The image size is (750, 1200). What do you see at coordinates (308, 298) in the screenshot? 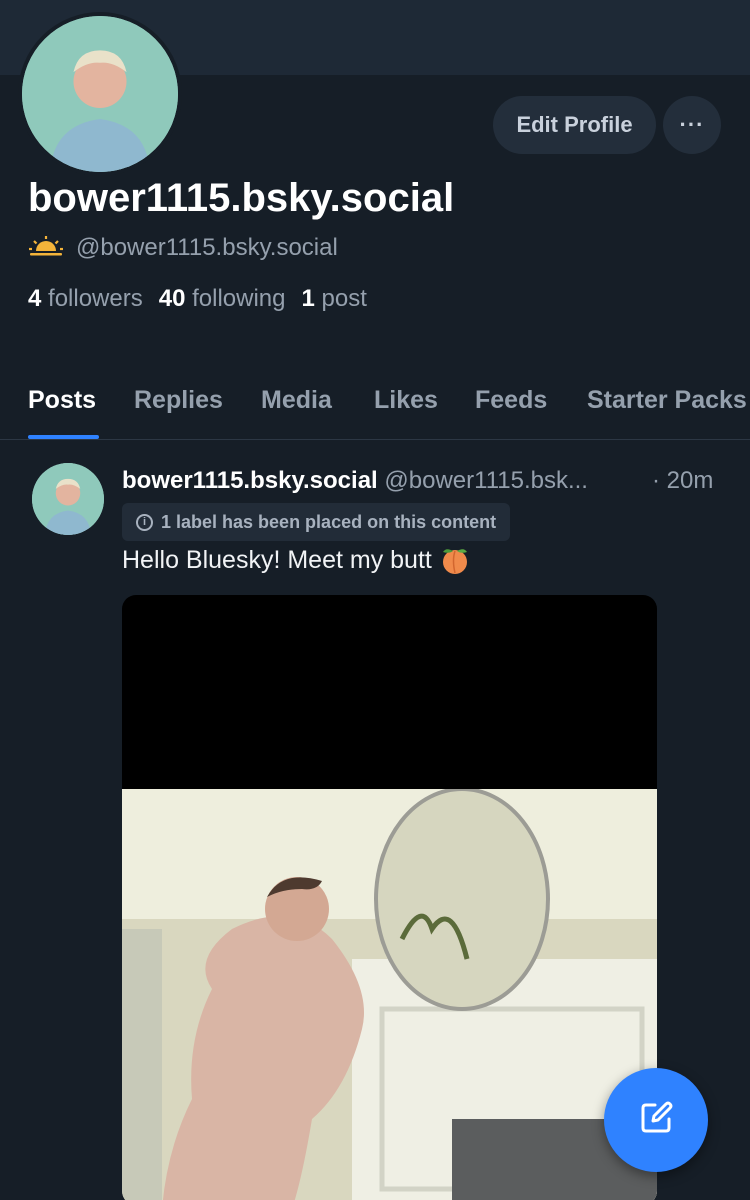
I see `posts-count: 1` at bounding box center [308, 298].